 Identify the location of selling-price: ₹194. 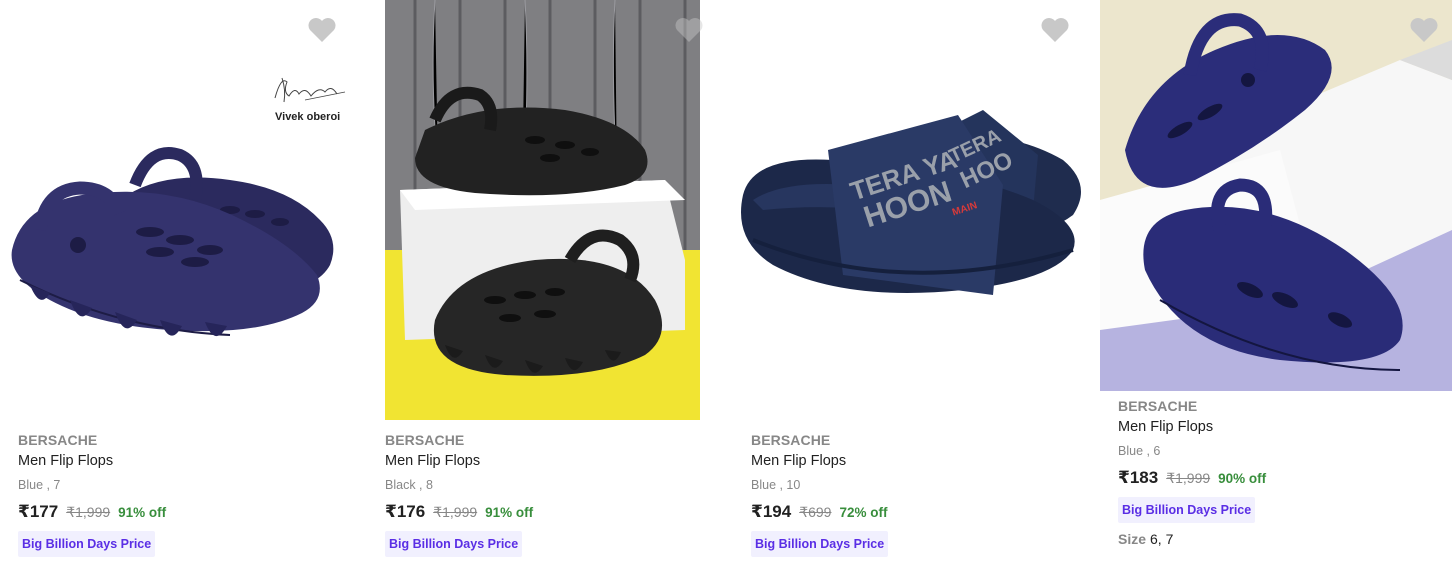
(771, 511).